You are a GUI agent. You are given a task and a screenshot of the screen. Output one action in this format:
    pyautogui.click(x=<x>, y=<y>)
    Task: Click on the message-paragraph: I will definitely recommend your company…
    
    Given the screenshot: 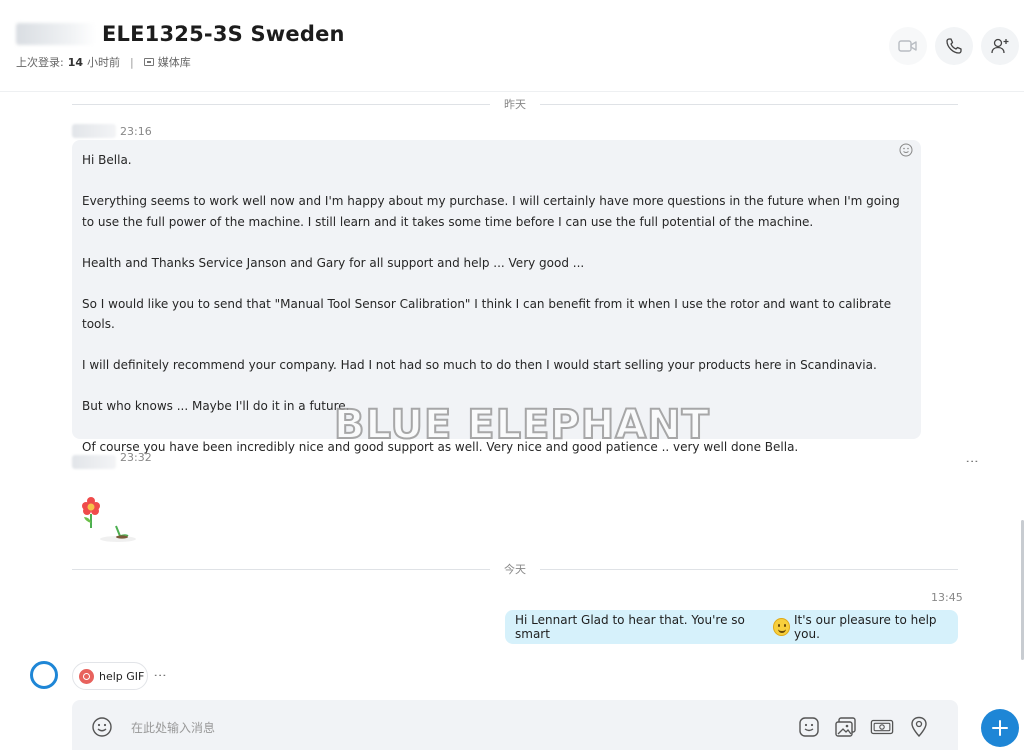 What is the action you would take?
    pyautogui.click(x=479, y=365)
    